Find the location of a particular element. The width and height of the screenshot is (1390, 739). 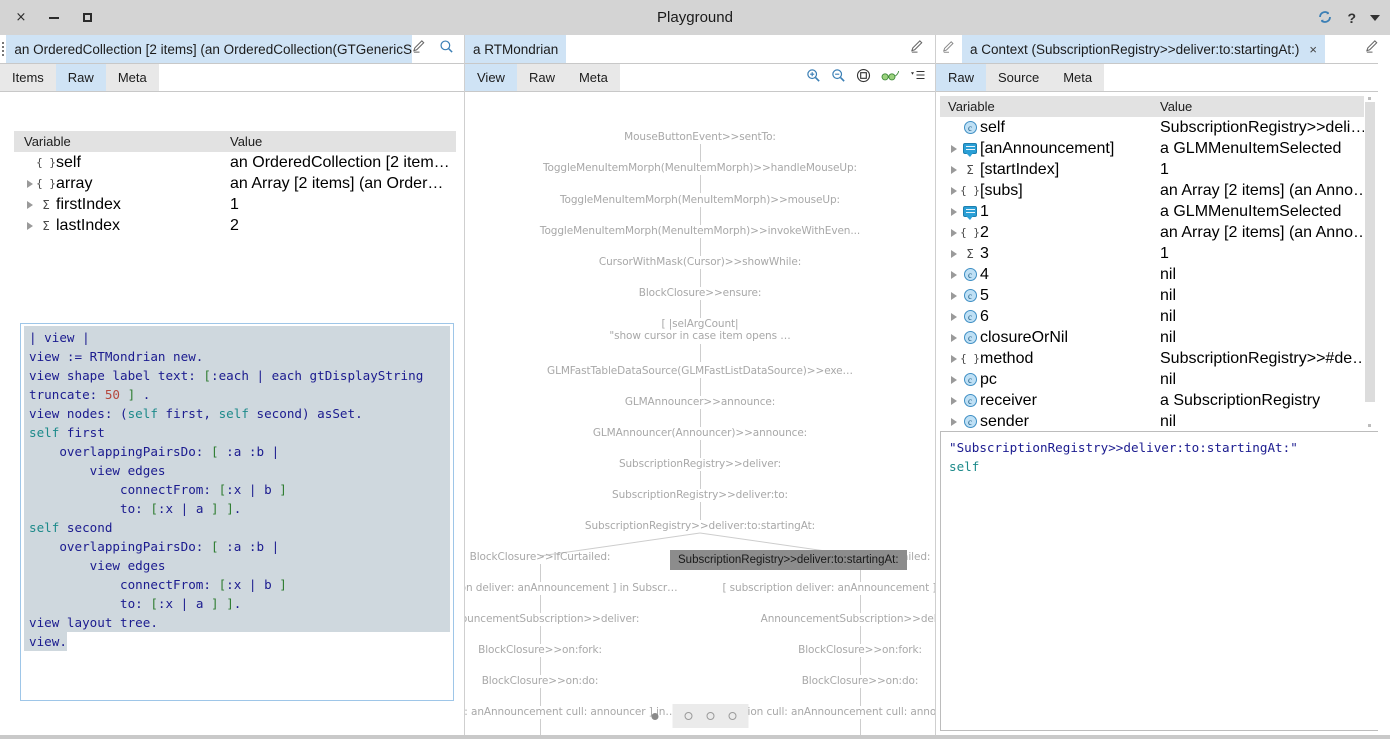

scroll-up-dot-icon is located at coordinates (1369, 98).